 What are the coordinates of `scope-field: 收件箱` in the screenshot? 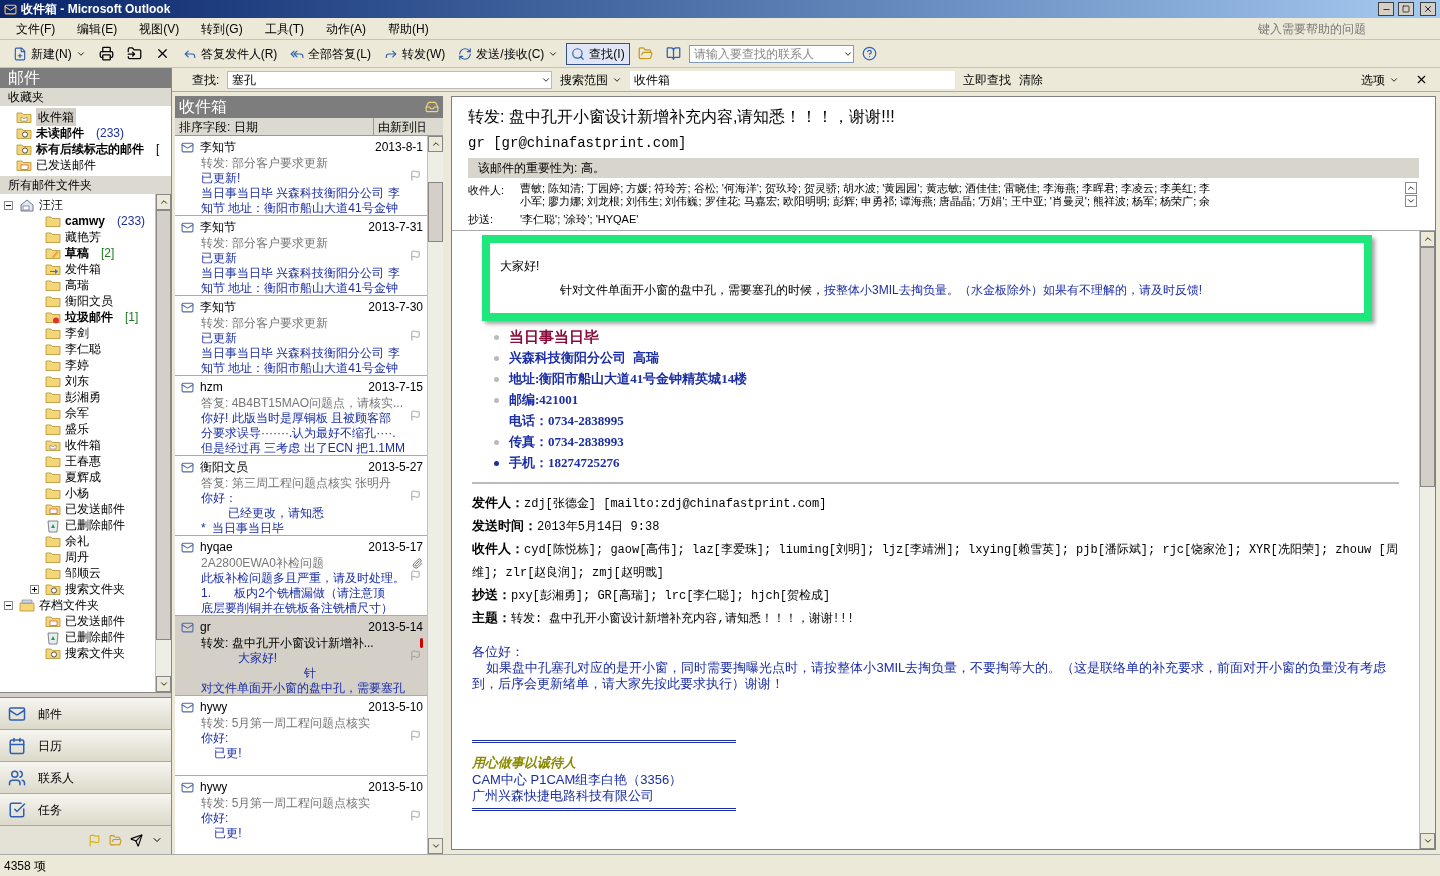 It's located at (793, 79).